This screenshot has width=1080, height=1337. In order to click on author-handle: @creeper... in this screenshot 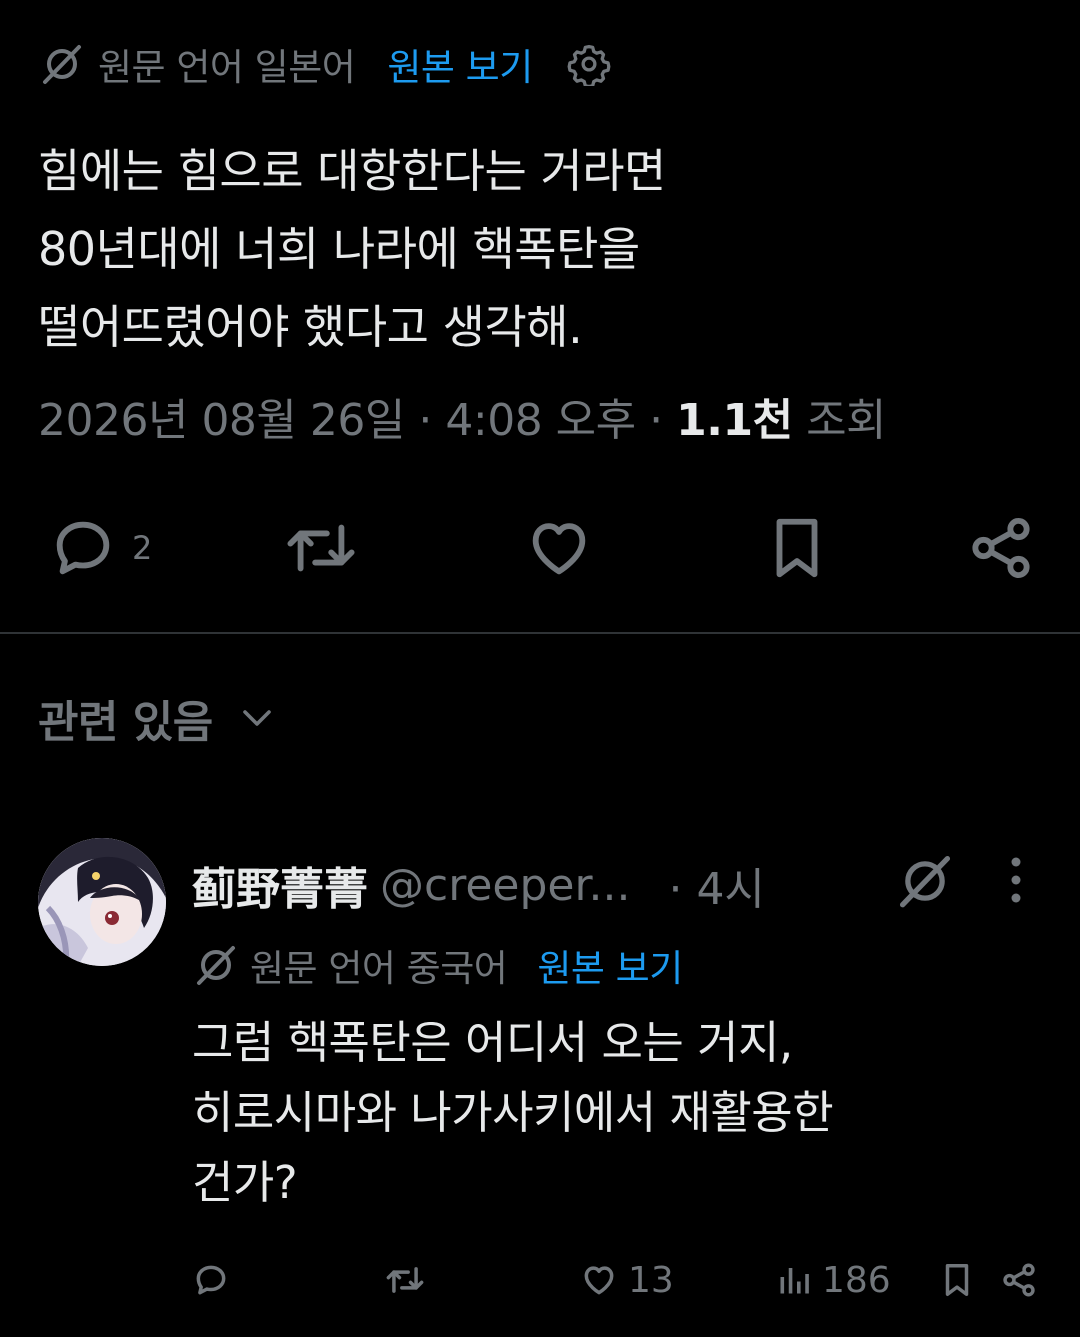, I will do `click(505, 885)`.